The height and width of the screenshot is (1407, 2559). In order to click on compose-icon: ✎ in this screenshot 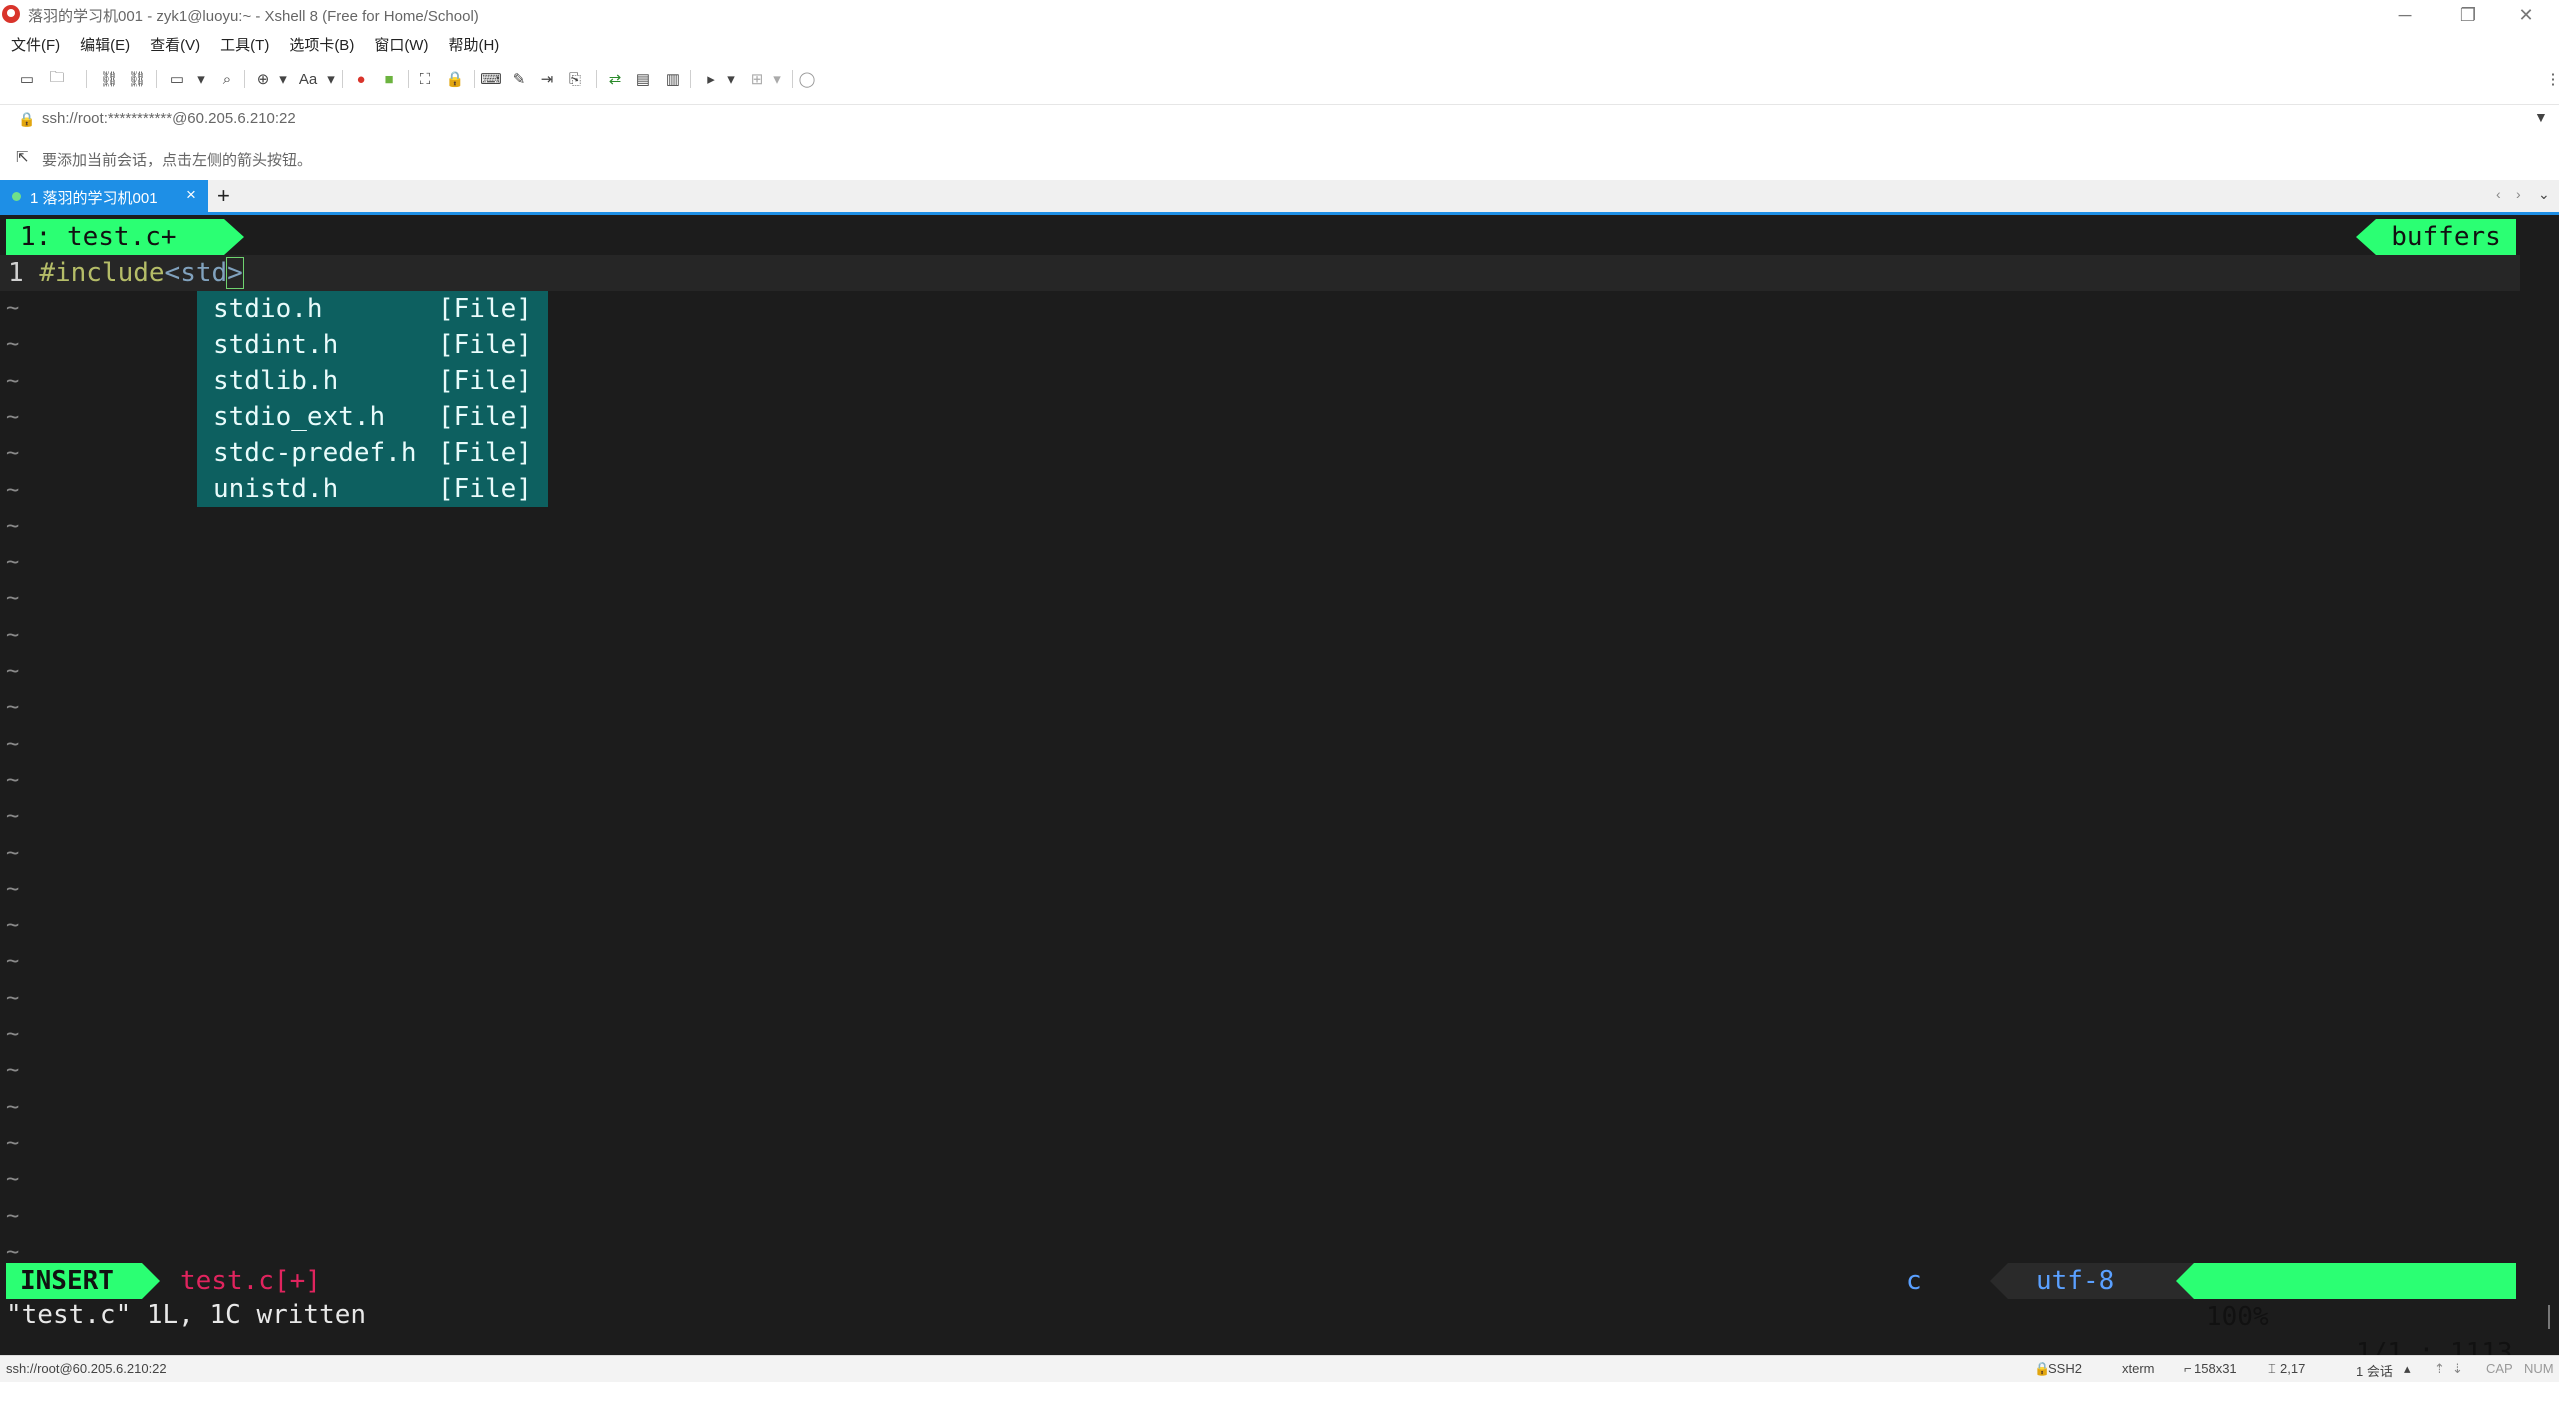, I will do `click(519, 79)`.